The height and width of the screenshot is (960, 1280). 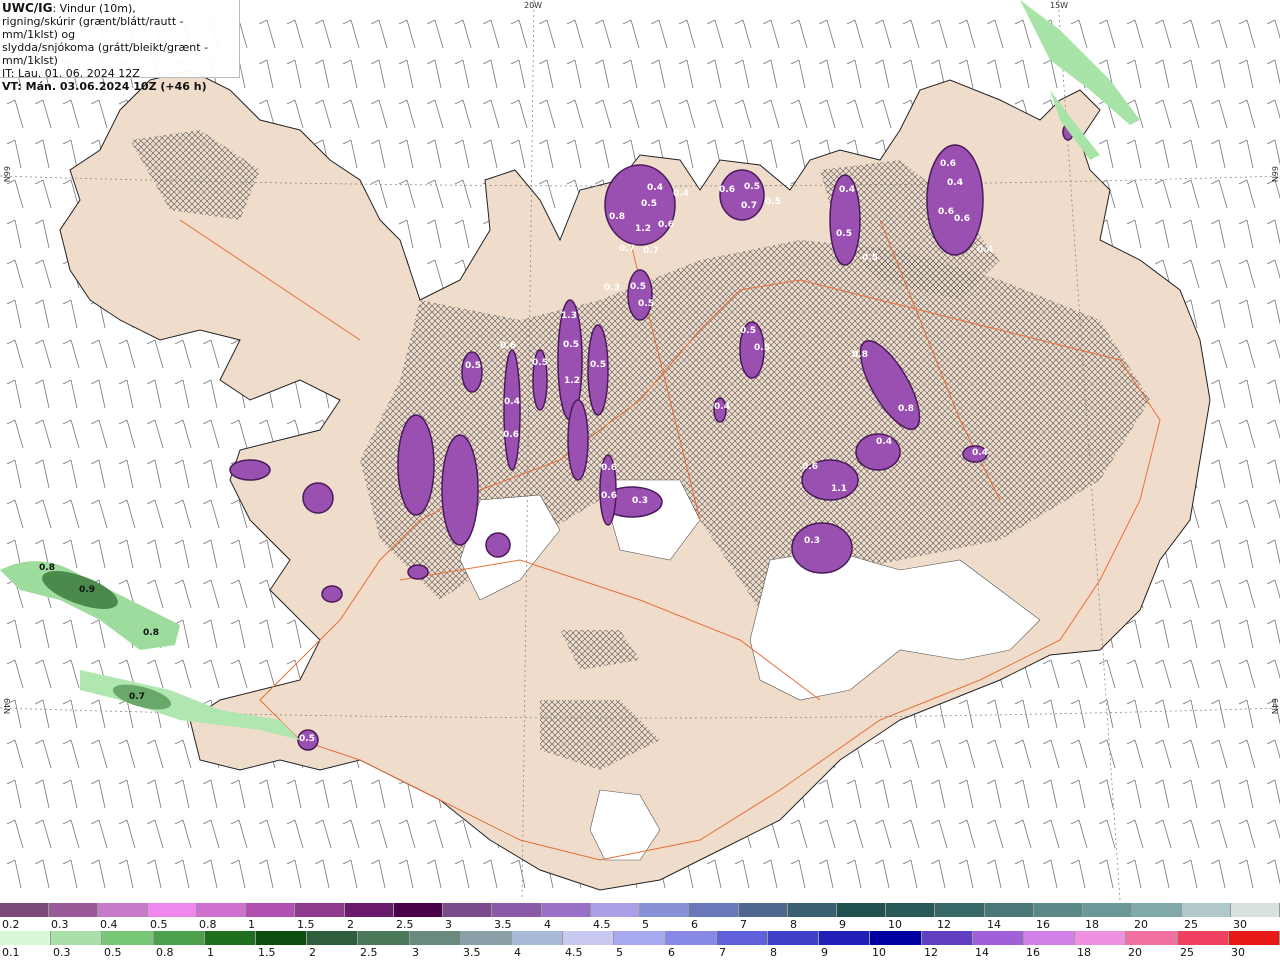 What do you see at coordinates (879, 952) in the screenshot?
I see `legend-label: 10` at bounding box center [879, 952].